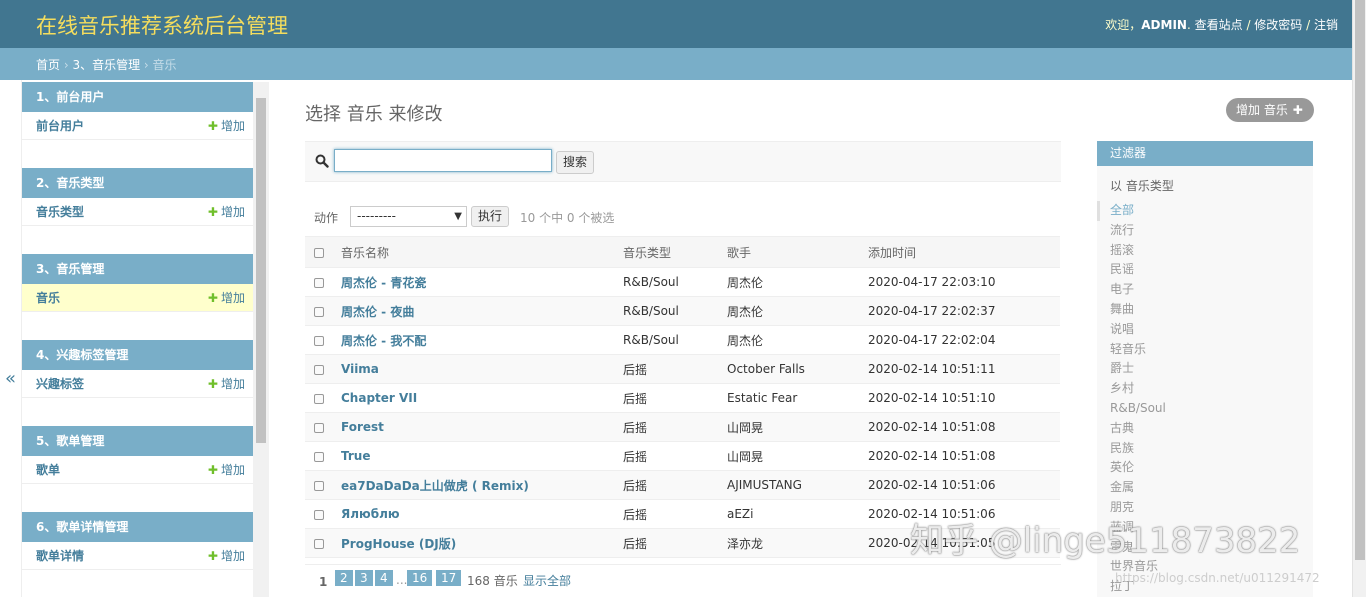  I want to click on action-selected-option: ---------, so click(376, 216).